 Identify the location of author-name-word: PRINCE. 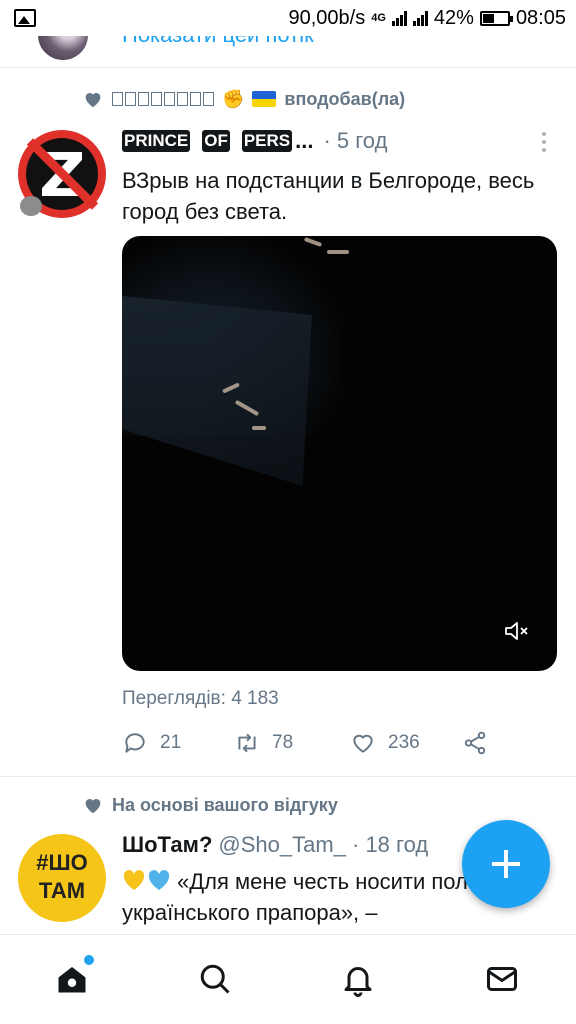
(156, 141).